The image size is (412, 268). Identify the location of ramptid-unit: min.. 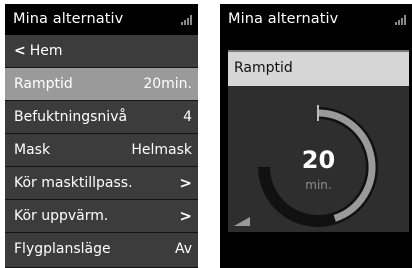
(318, 185).